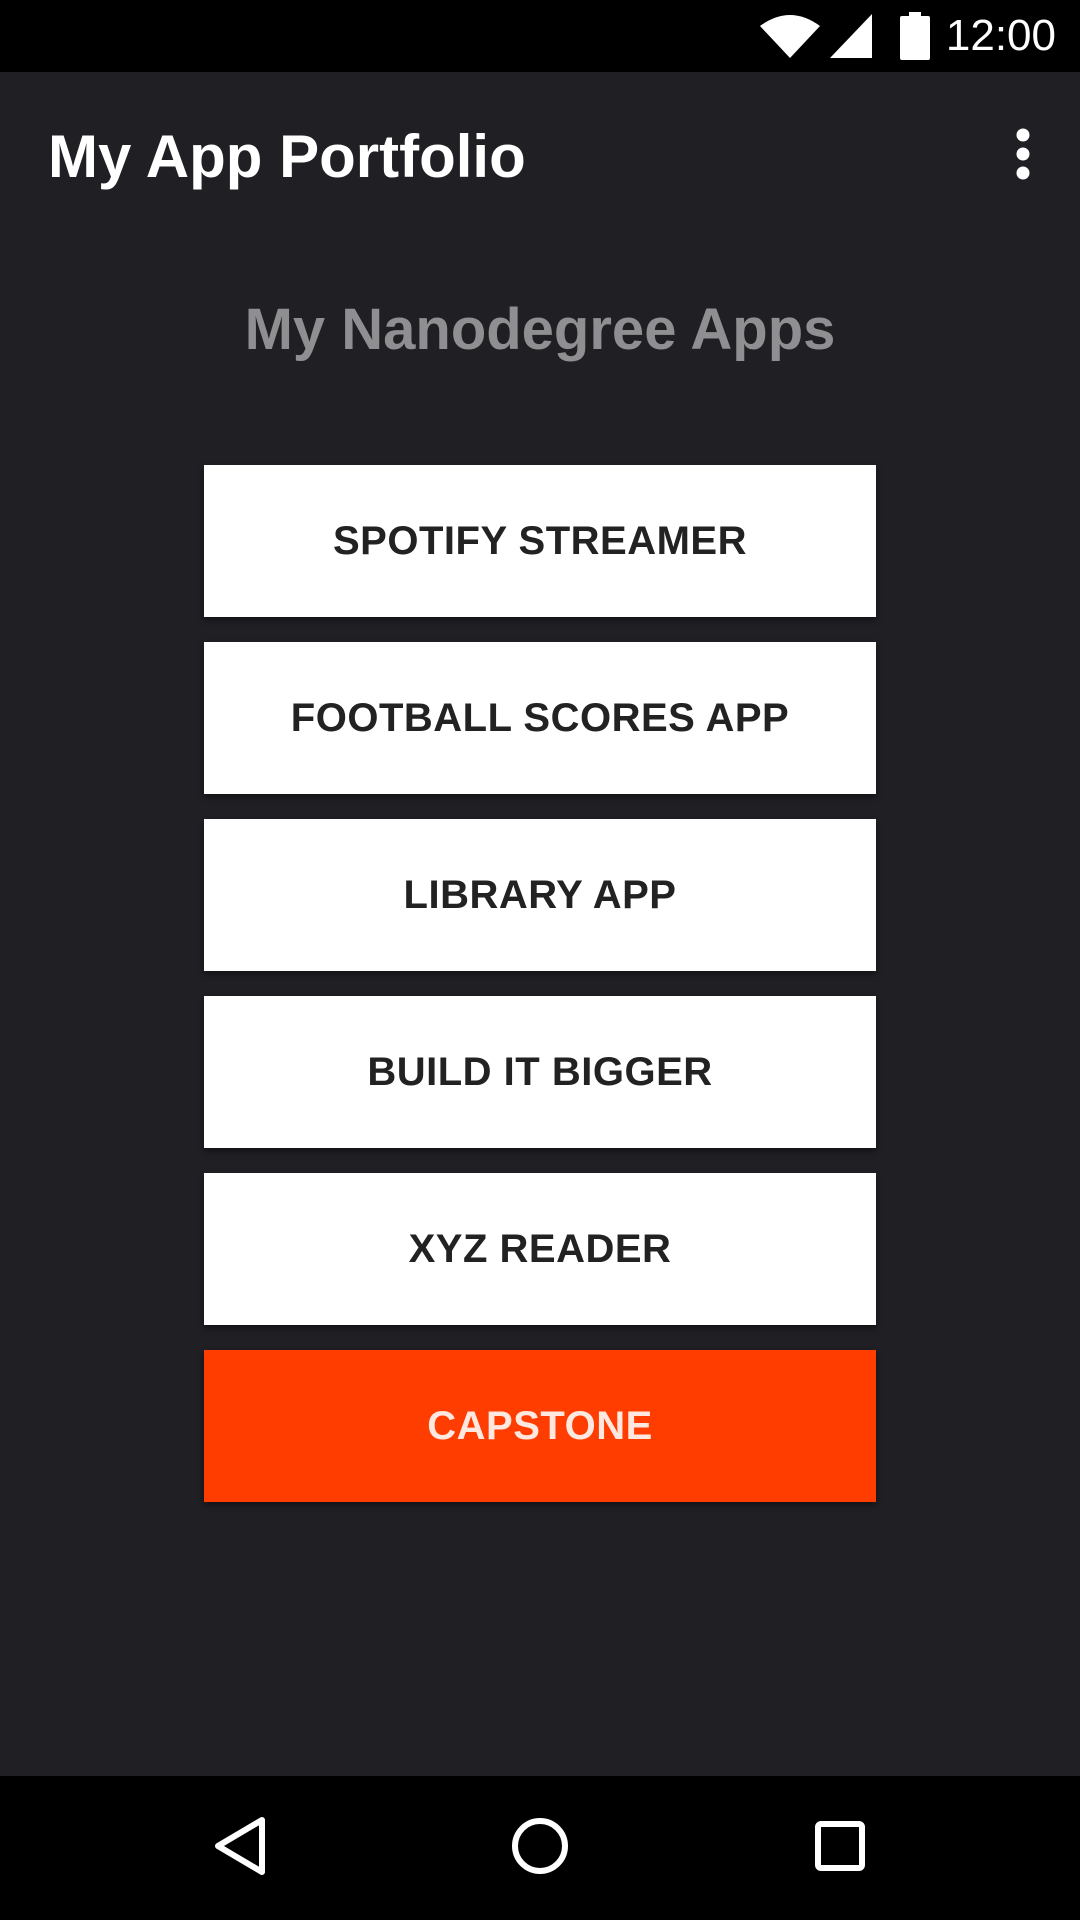 Image resolution: width=1080 pixels, height=1920 pixels. I want to click on back-icon, so click(240, 1848).